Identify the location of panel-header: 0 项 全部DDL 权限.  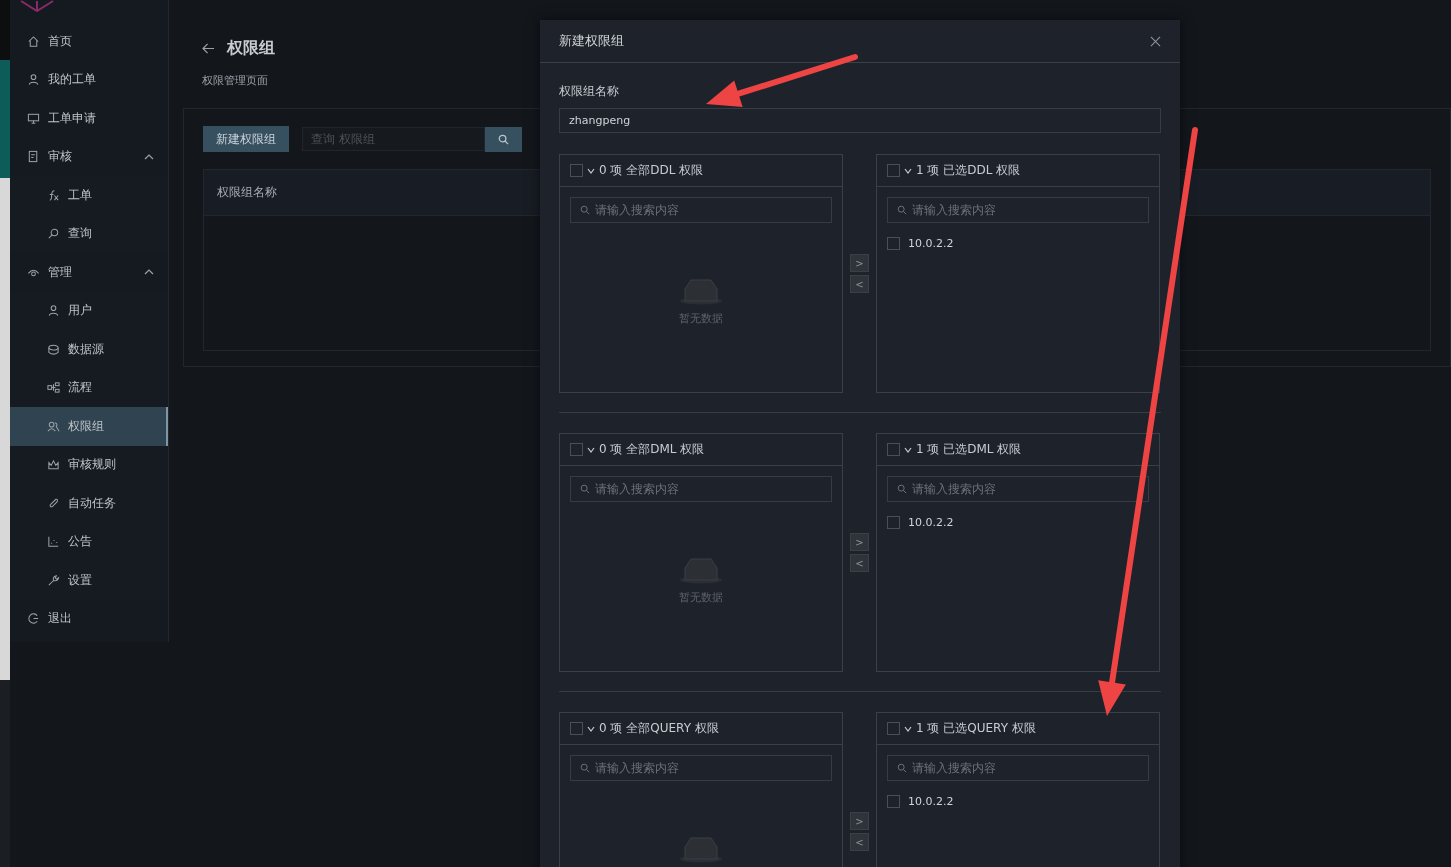
(651, 170).